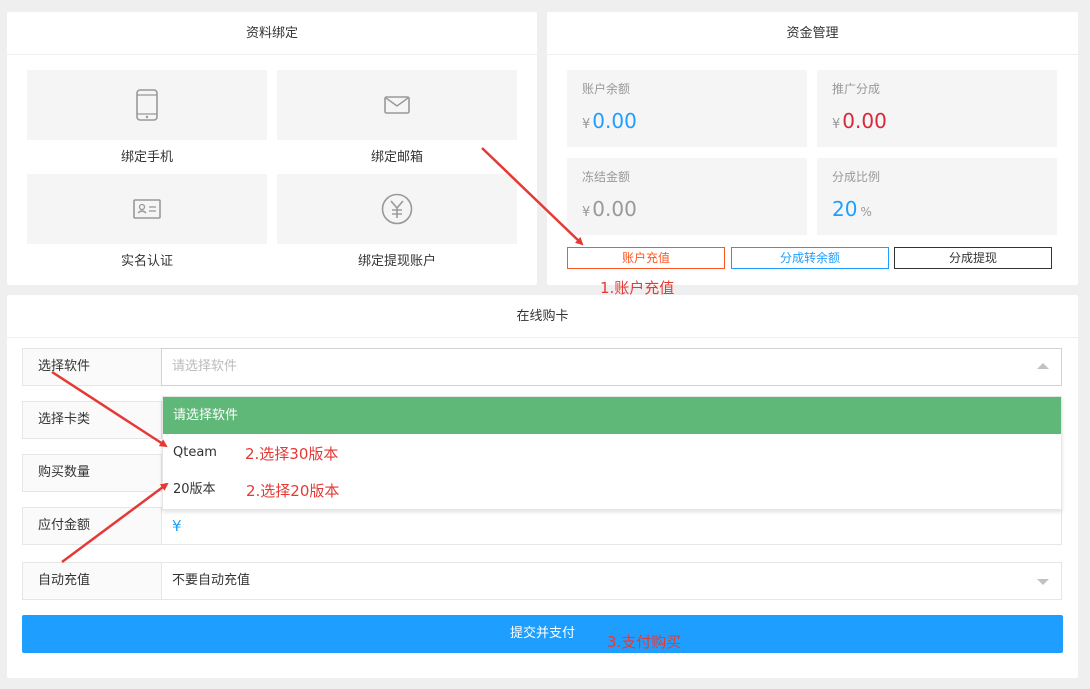  What do you see at coordinates (146, 157) in the screenshot?
I see `bind-phone-label: 绑定手机` at bounding box center [146, 157].